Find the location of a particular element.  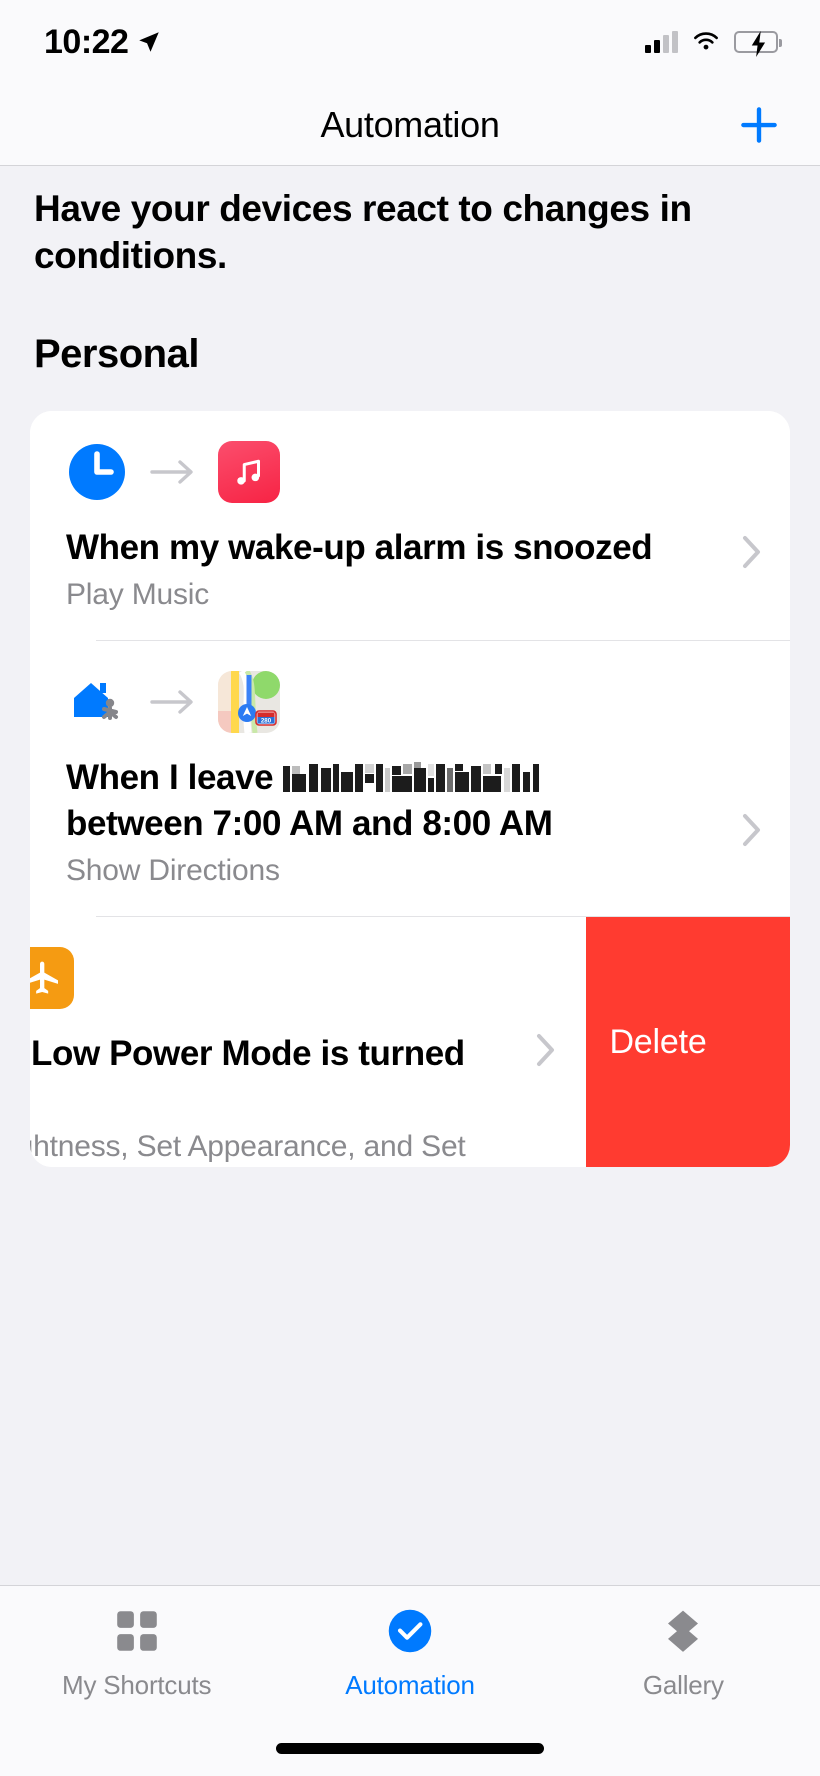

svg-text: 280 is located at coordinates (266, 721).